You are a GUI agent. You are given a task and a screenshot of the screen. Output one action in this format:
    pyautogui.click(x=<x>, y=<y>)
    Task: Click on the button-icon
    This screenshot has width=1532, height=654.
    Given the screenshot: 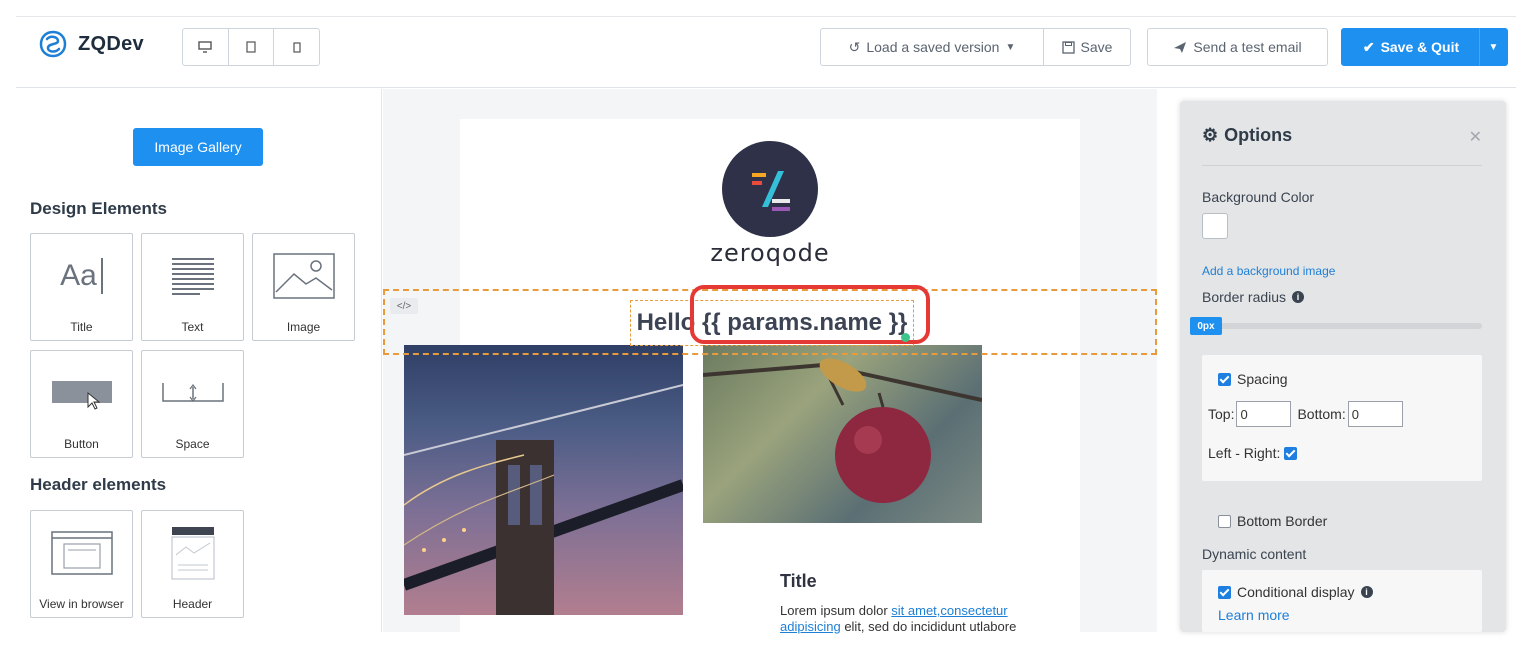 What is the action you would take?
    pyautogui.click(x=82, y=393)
    